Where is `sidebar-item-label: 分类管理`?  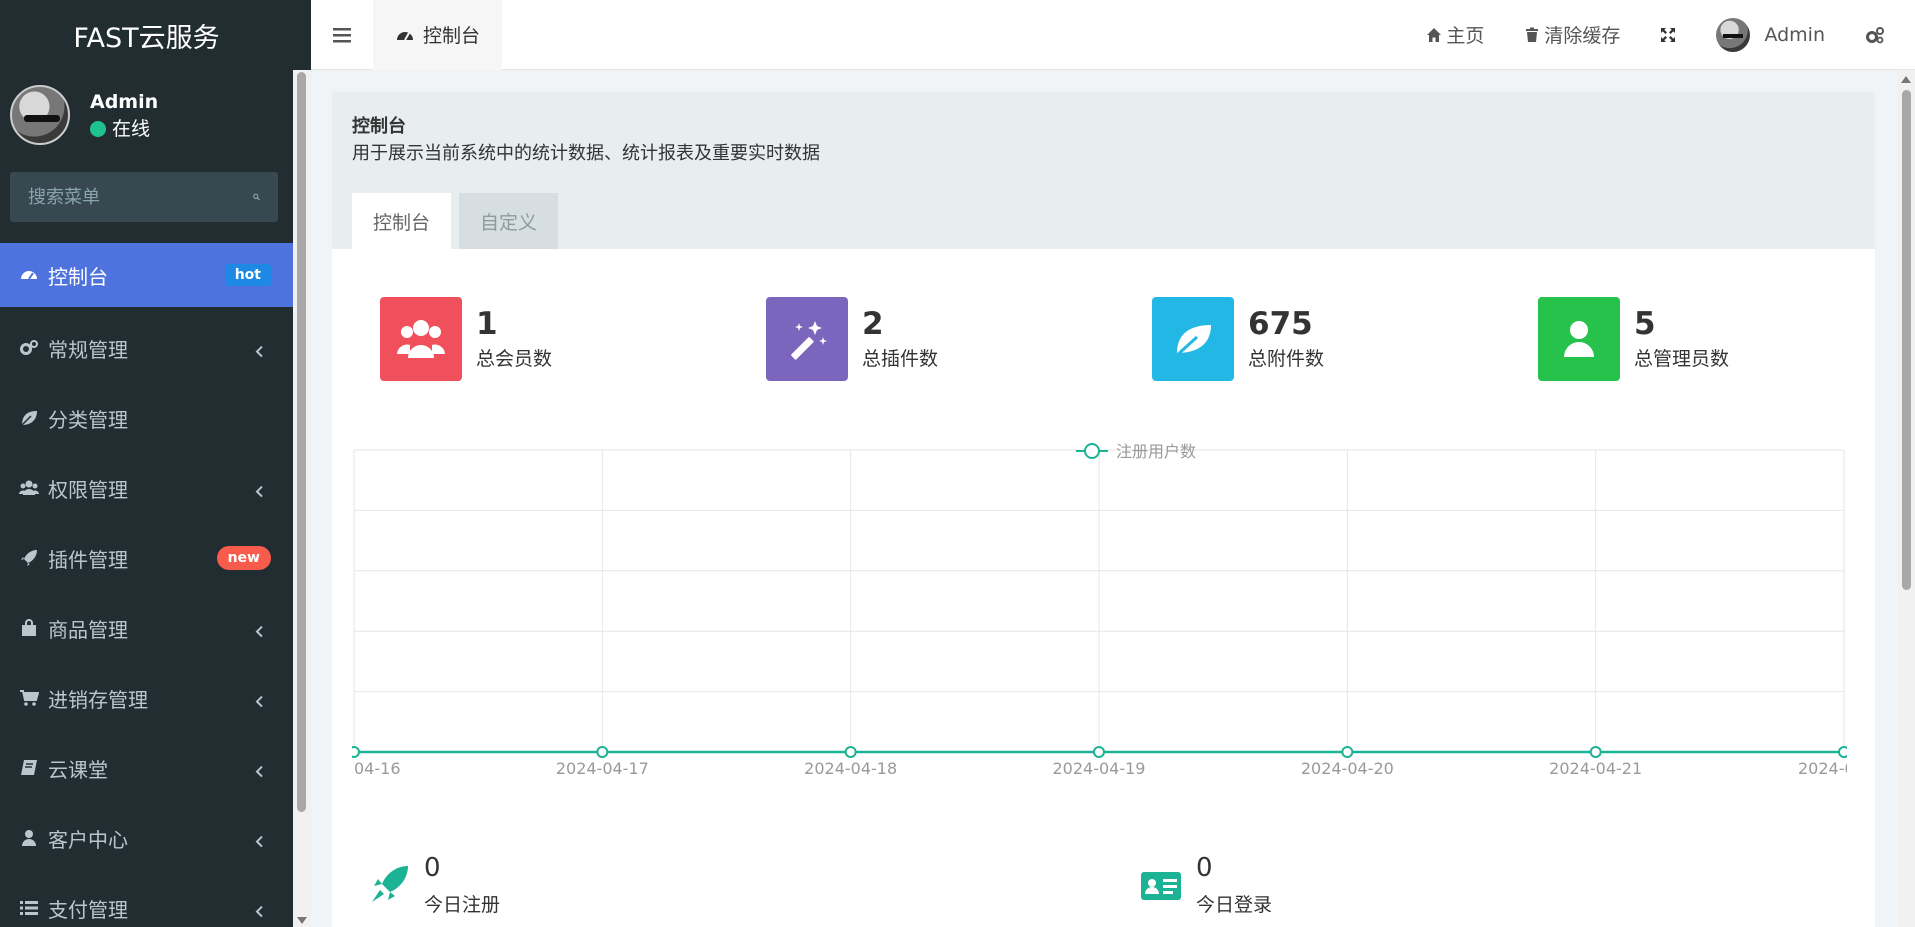 sidebar-item-label: 分类管理 is located at coordinates (88, 419).